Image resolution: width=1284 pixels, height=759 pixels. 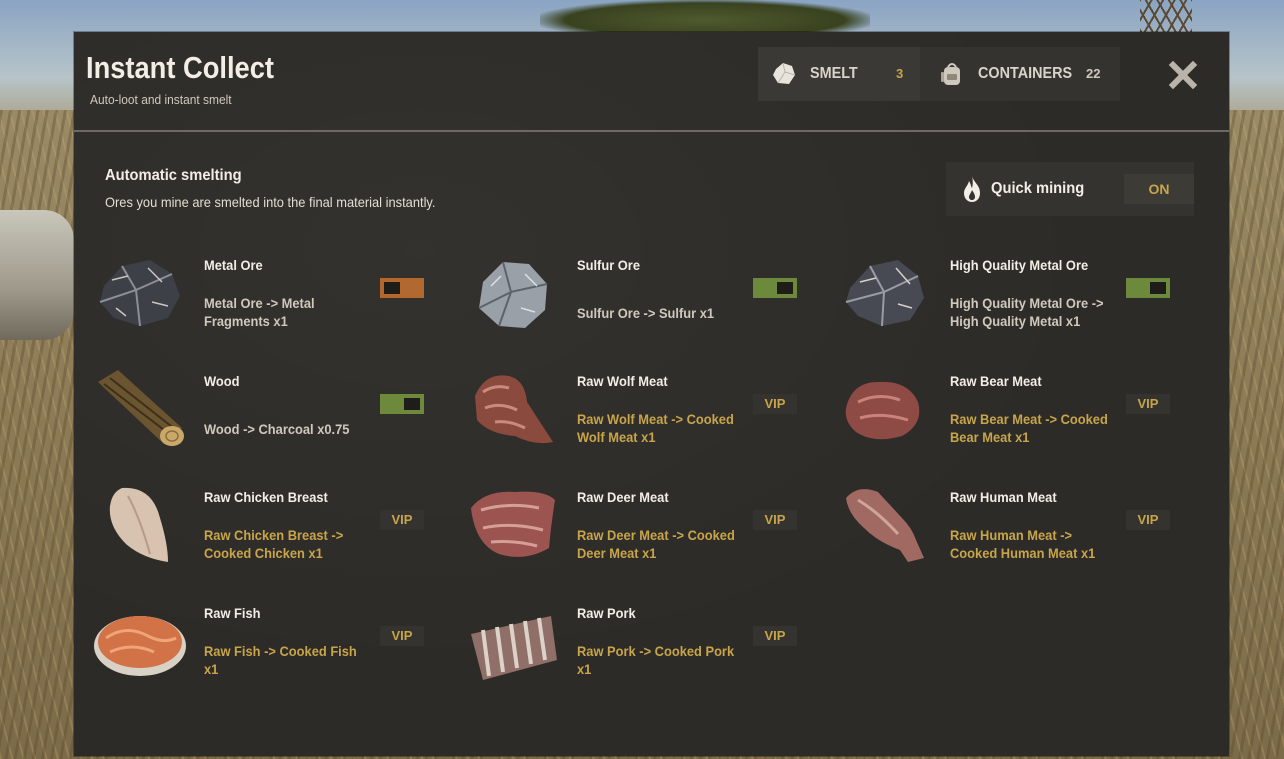 What do you see at coordinates (656, 544) in the screenshot?
I see `item-conversion: Raw Deer Meat -> Cooked Deer Meat x1` at bounding box center [656, 544].